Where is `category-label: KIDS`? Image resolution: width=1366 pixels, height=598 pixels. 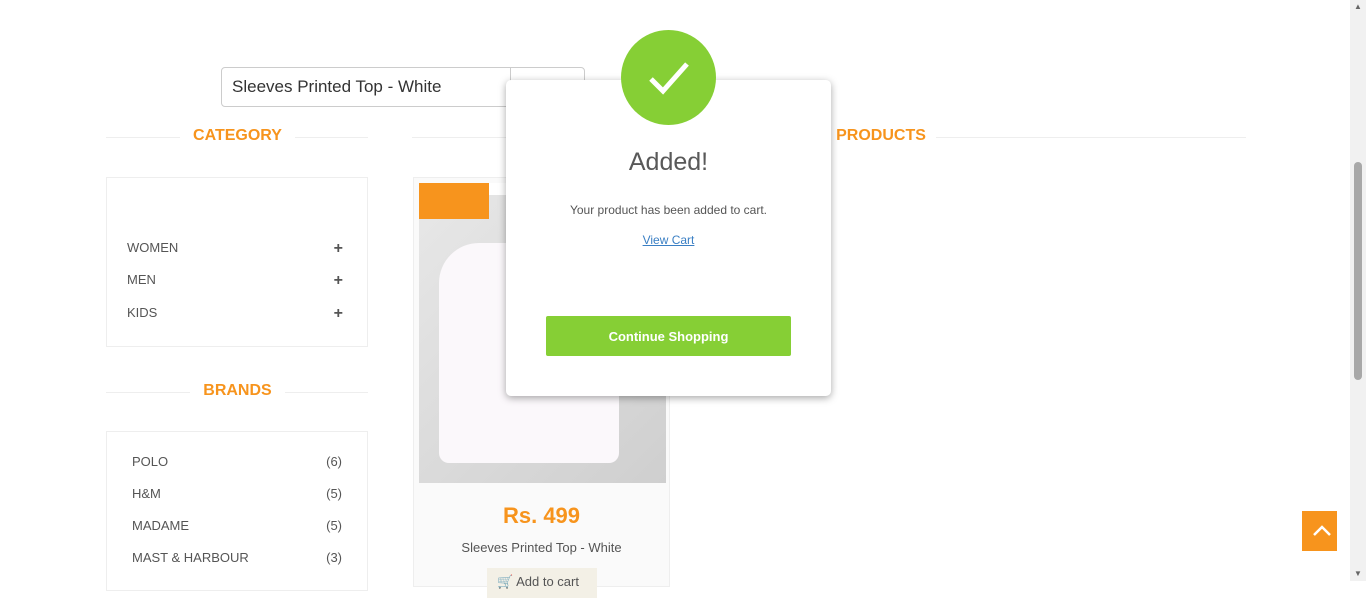 category-label: KIDS is located at coordinates (142, 312).